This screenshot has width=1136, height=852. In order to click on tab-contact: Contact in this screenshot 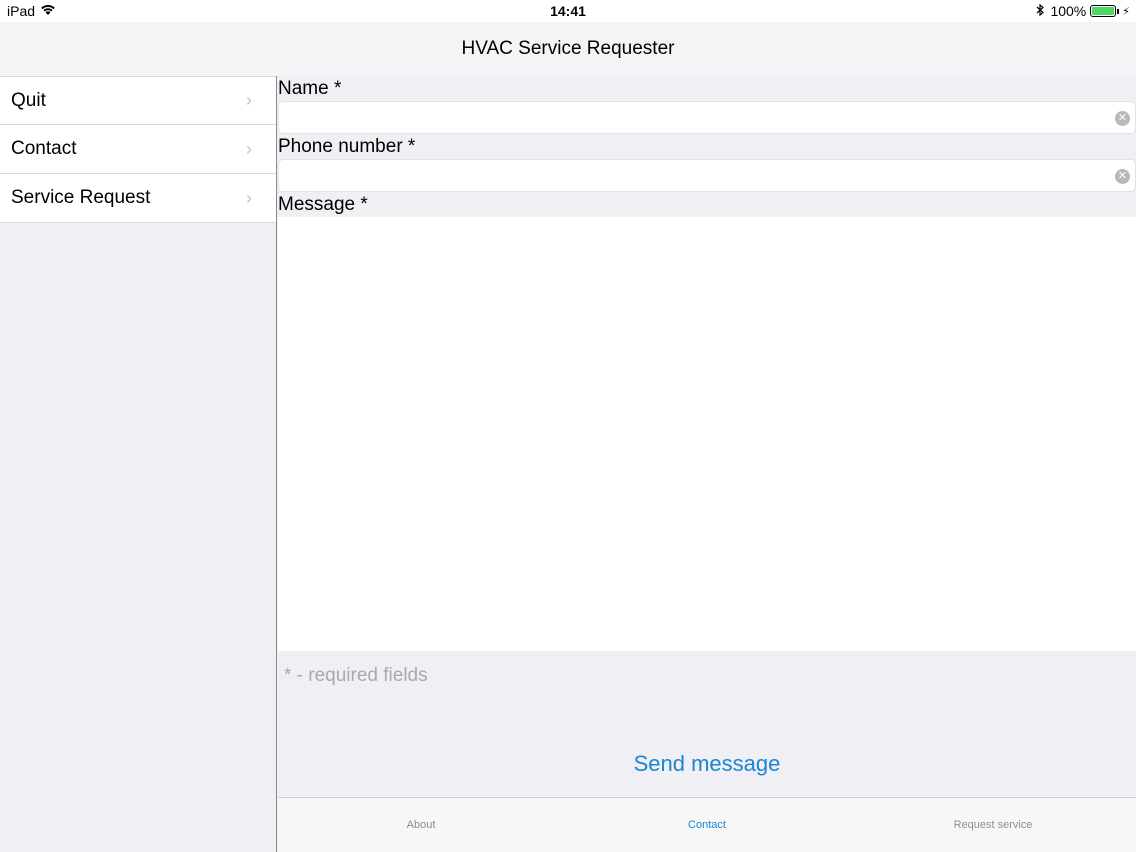, I will do `click(707, 825)`.